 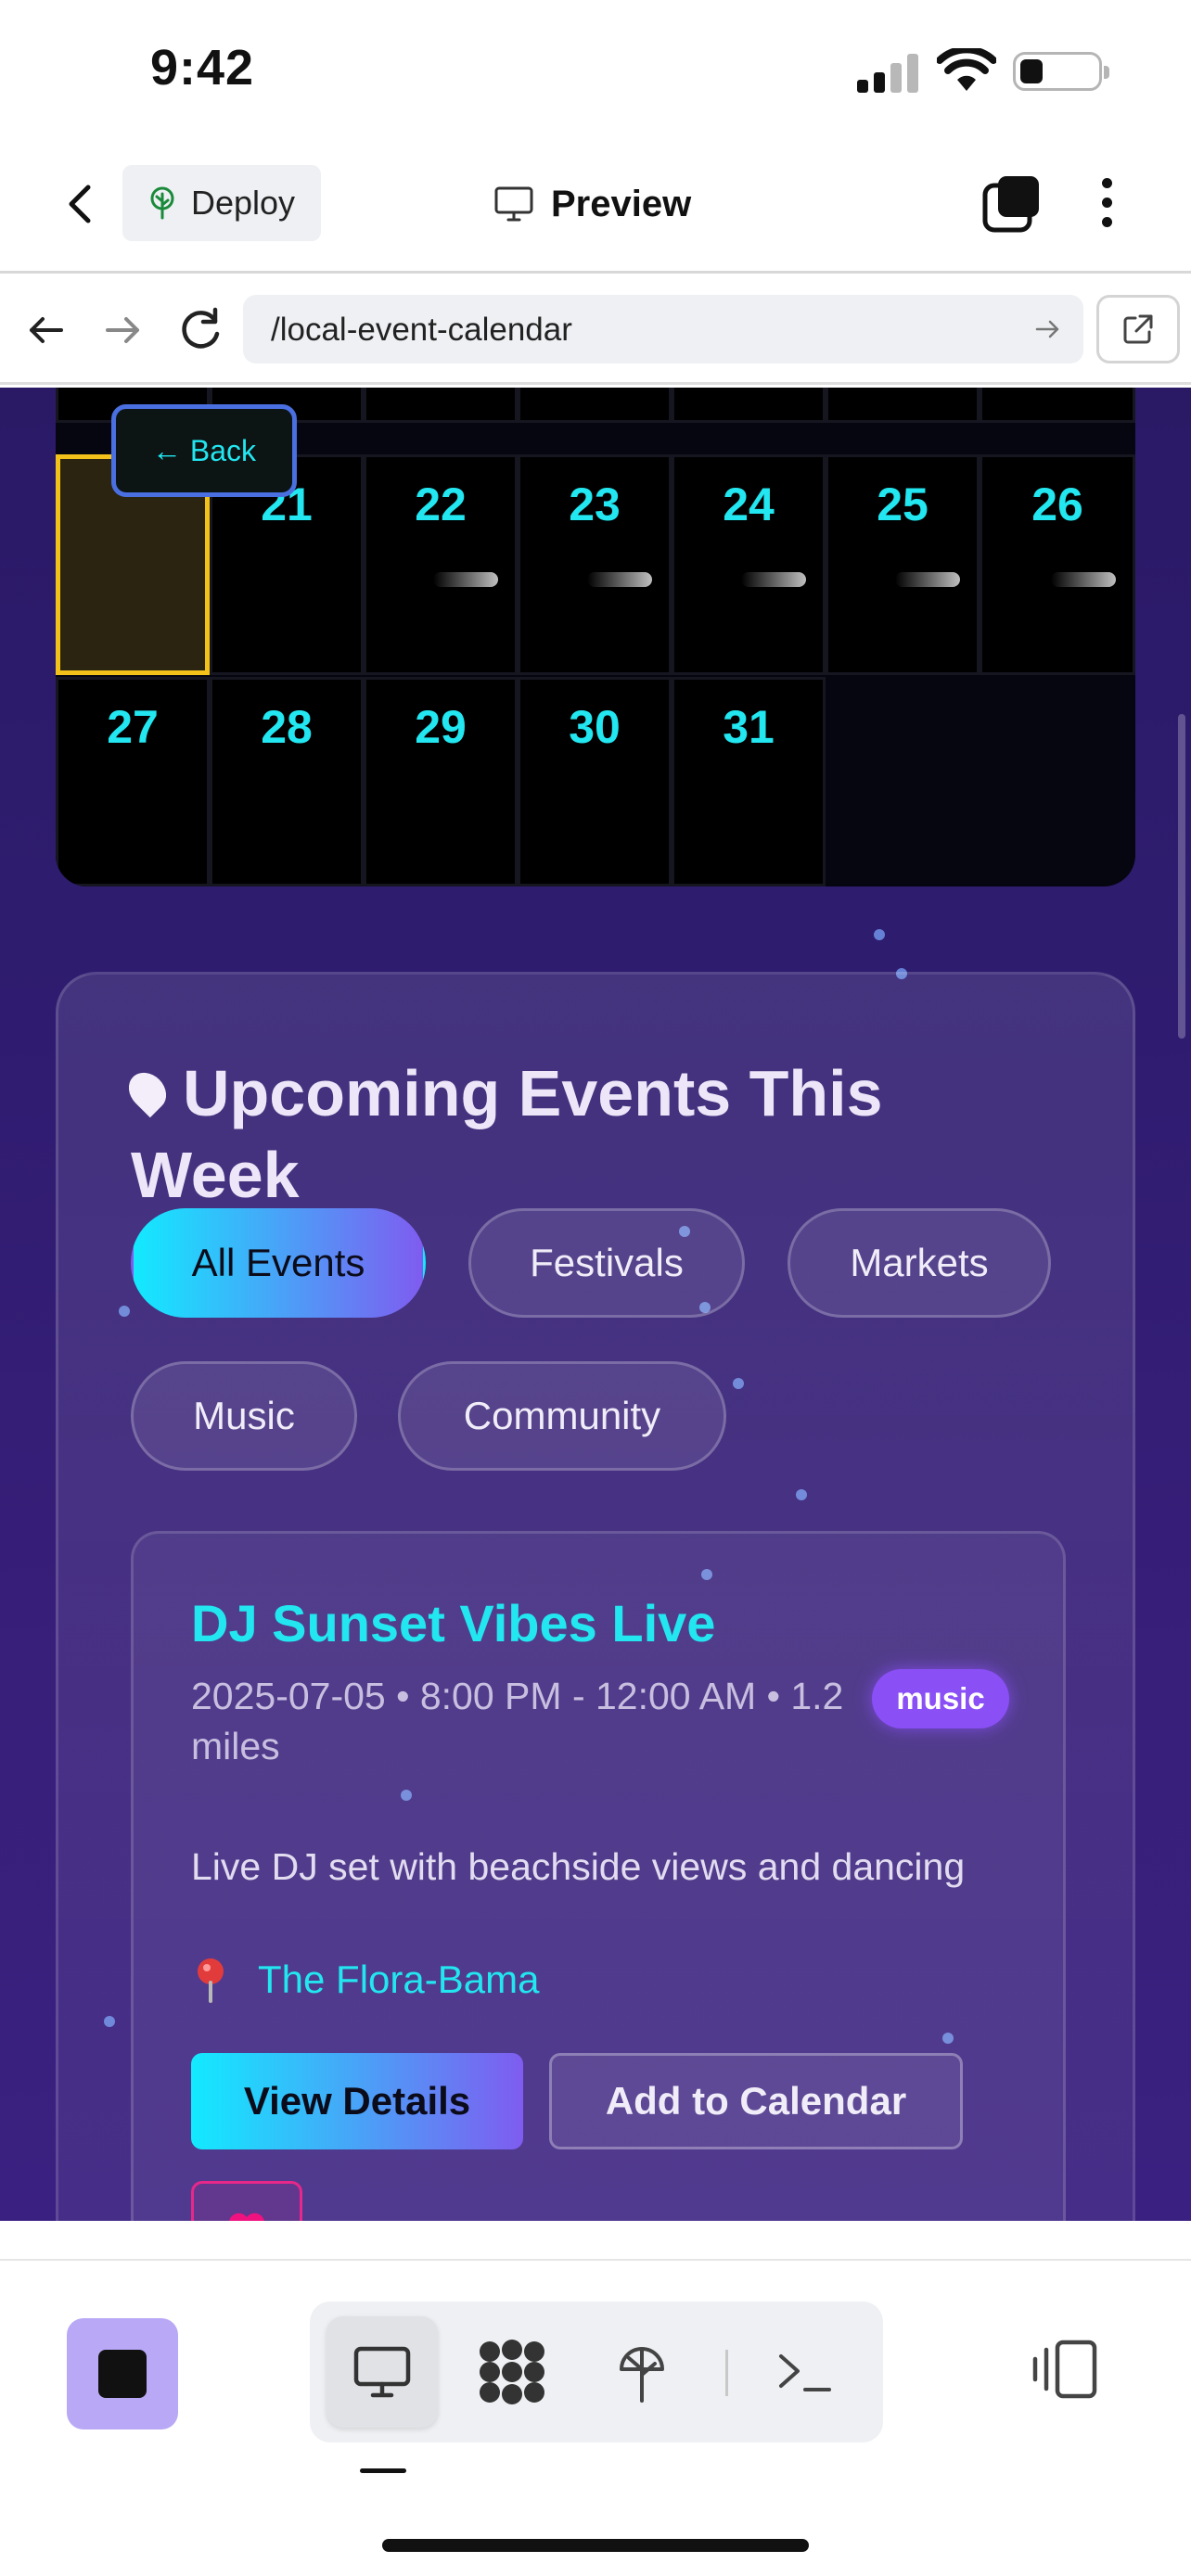 I want to click on calendar-day-number: 22, so click(x=441, y=504).